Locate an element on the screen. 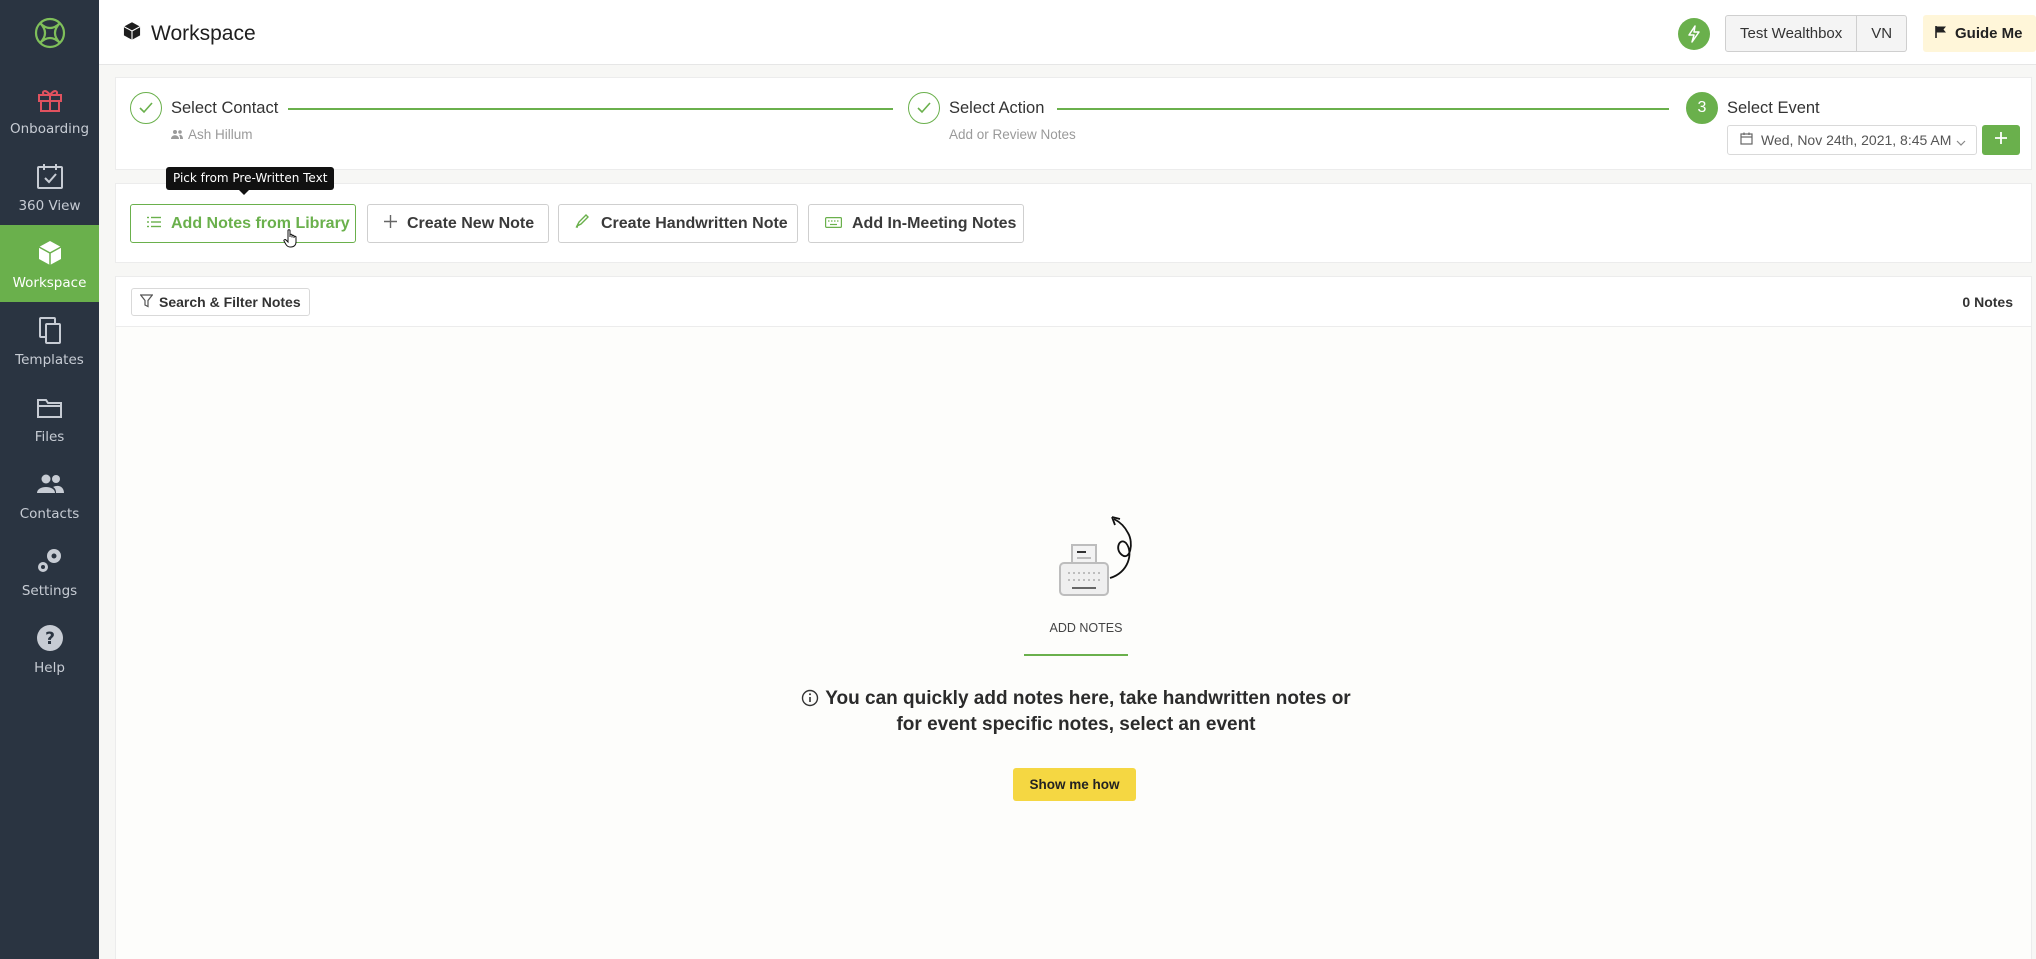  sidebar-item-onboarding: Onboarding is located at coordinates (49, 109).